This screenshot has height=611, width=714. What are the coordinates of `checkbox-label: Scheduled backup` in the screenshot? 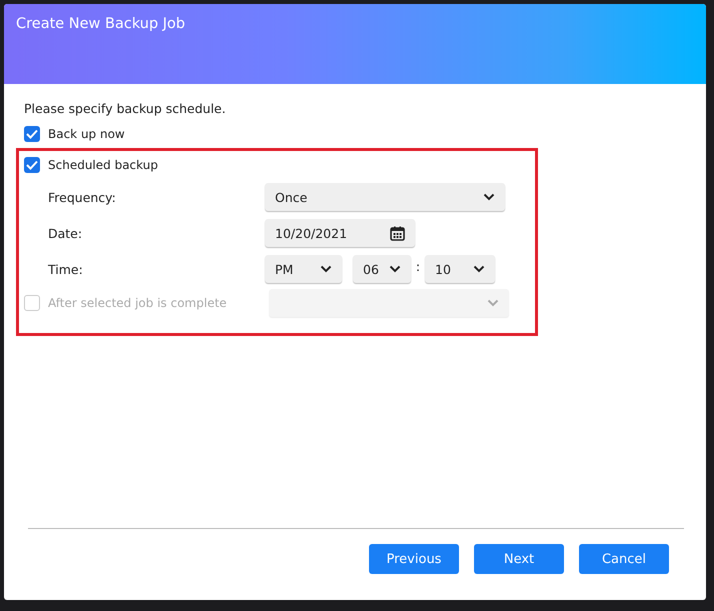 It's located at (103, 165).